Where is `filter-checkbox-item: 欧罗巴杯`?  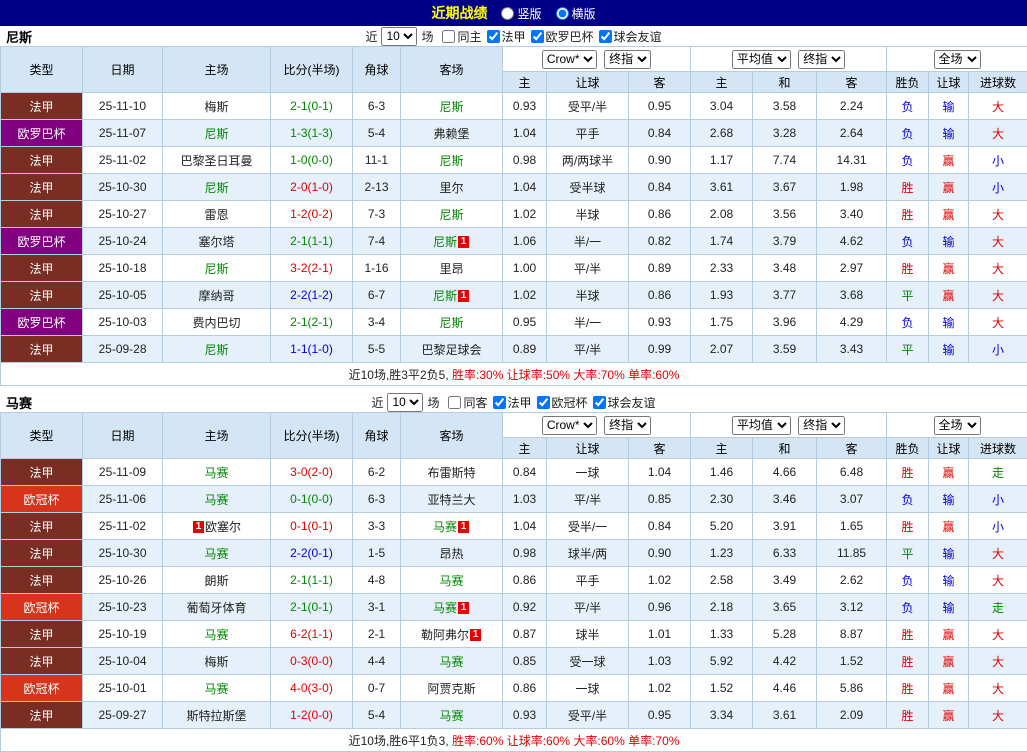
filter-checkbox-item: 欧罗巴杯 is located at coordinates (562, 36).